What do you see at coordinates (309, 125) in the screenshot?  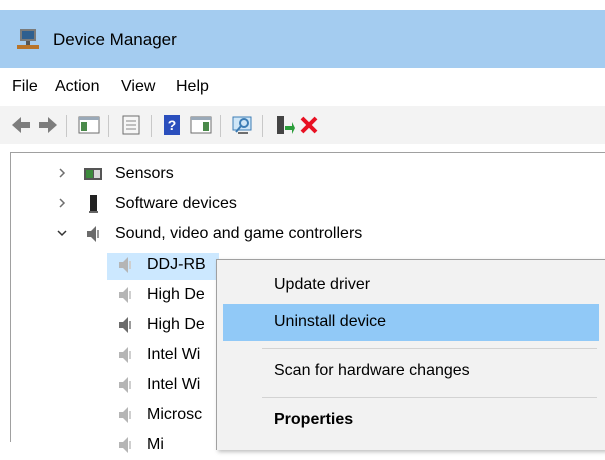 I see `uninstall-x-icon` at bounding box center [309, 125].